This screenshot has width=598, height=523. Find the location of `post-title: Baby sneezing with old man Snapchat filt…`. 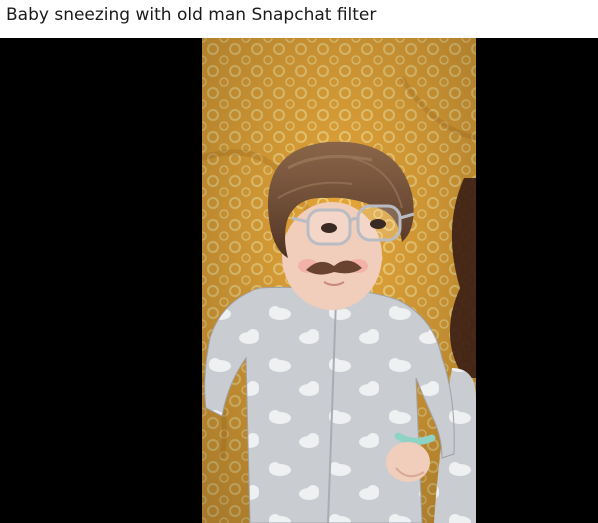

post-title: Baby sneezing with old man Snapchat filt… is located at coordinates (191, 18).